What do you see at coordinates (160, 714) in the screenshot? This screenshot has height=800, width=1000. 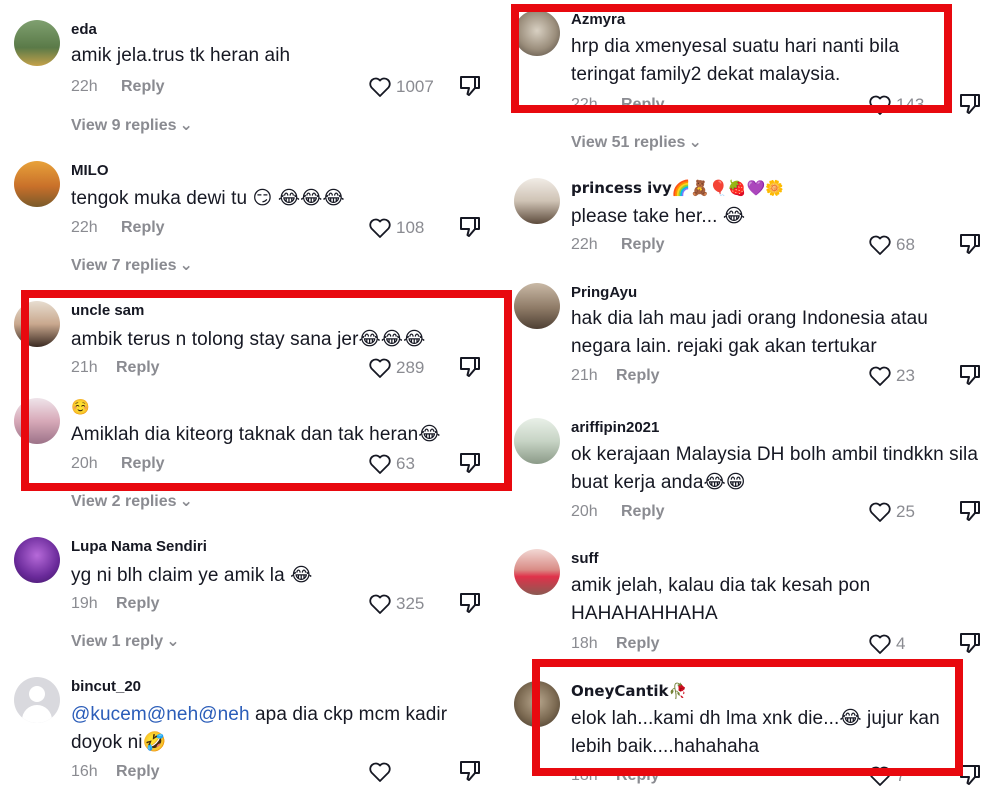 I see `mention-link: @kucem@neh@neh` at bounding box center [160, 714].